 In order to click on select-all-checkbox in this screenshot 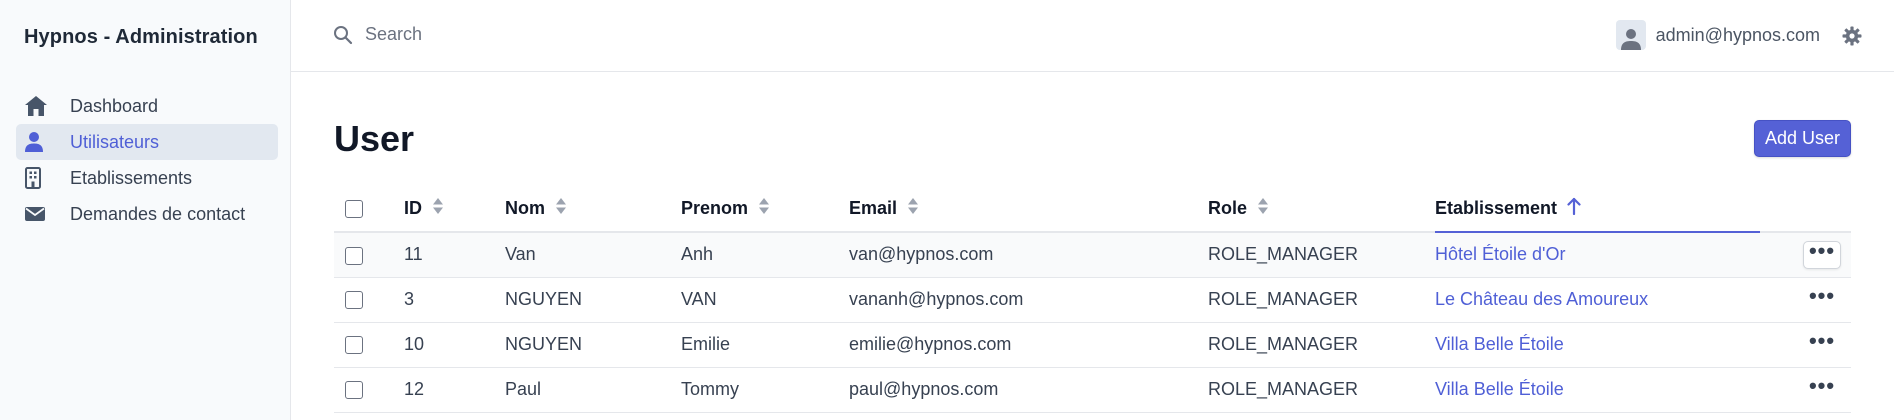, I will do `click(354, 209)`.